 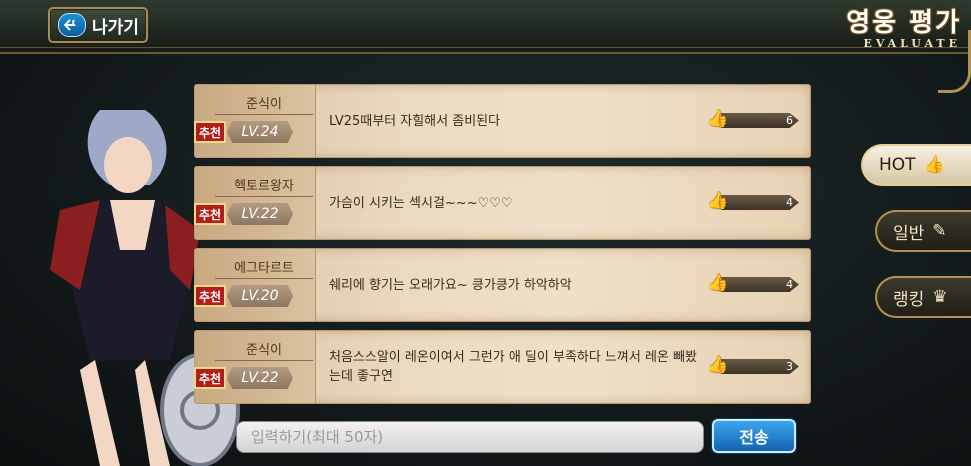 I want to click on tab-hot-label: HOT, so click(x=897, y=165).